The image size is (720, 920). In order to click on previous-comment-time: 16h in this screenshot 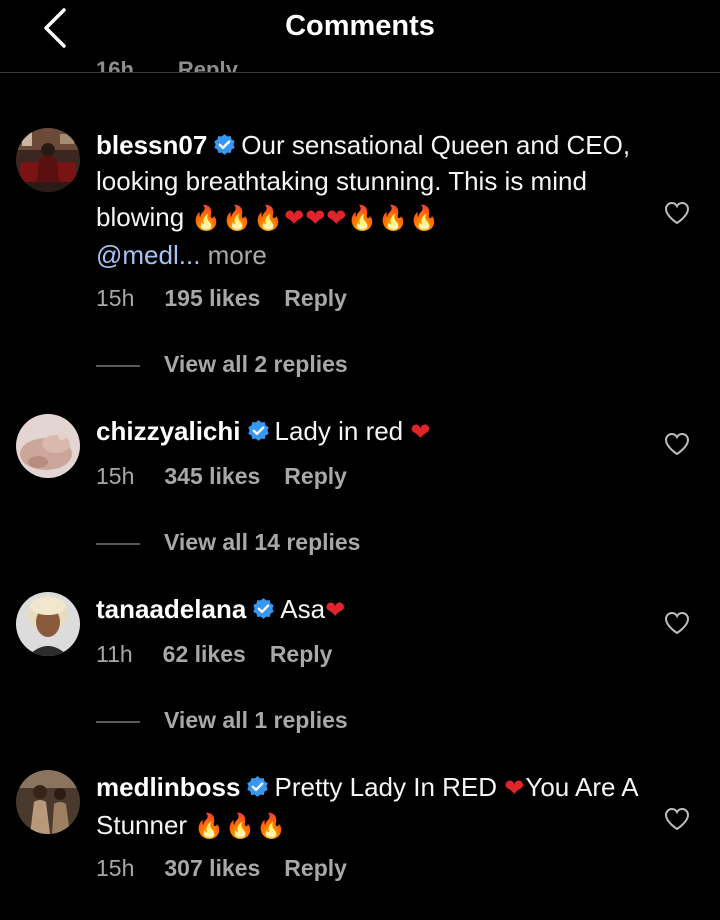, I will do `click(115, 64)`.